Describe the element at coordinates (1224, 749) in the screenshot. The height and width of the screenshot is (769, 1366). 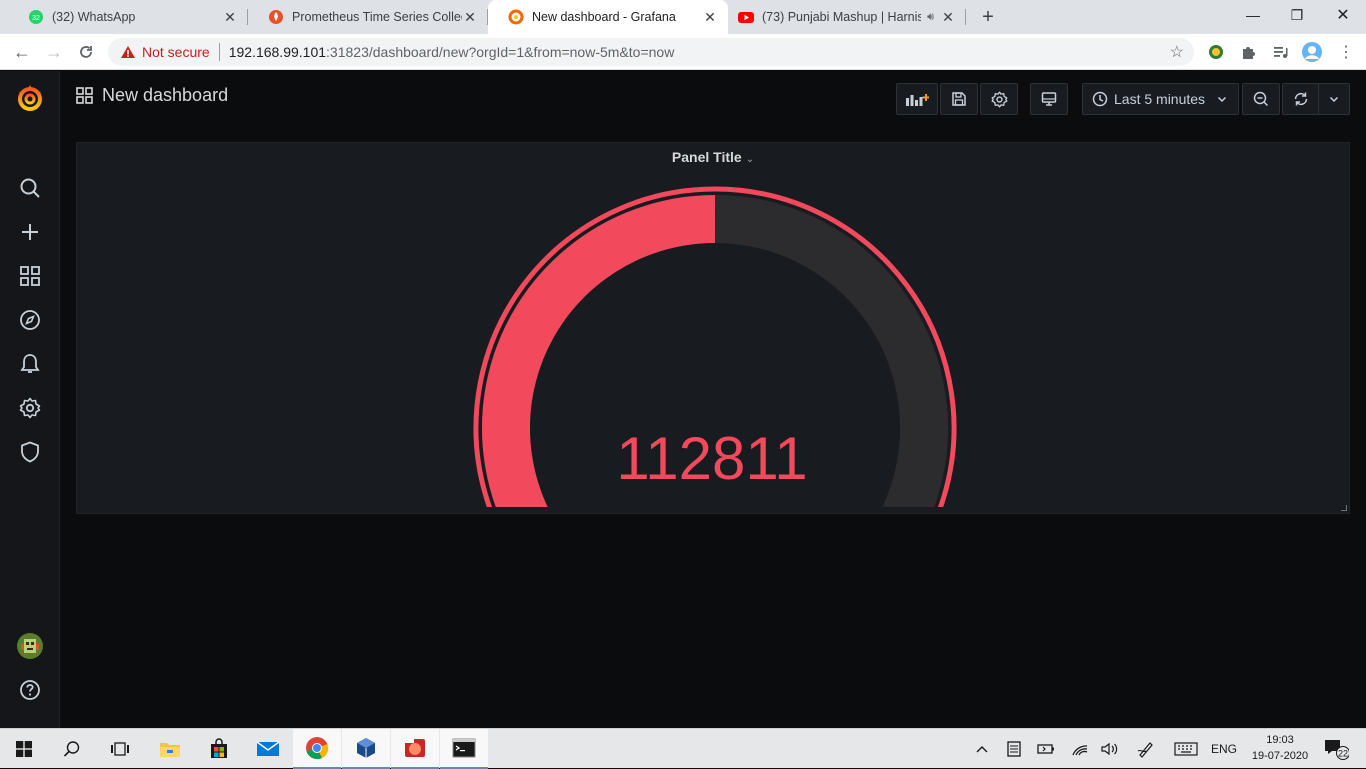
I see `input-language: ENG` at that location.